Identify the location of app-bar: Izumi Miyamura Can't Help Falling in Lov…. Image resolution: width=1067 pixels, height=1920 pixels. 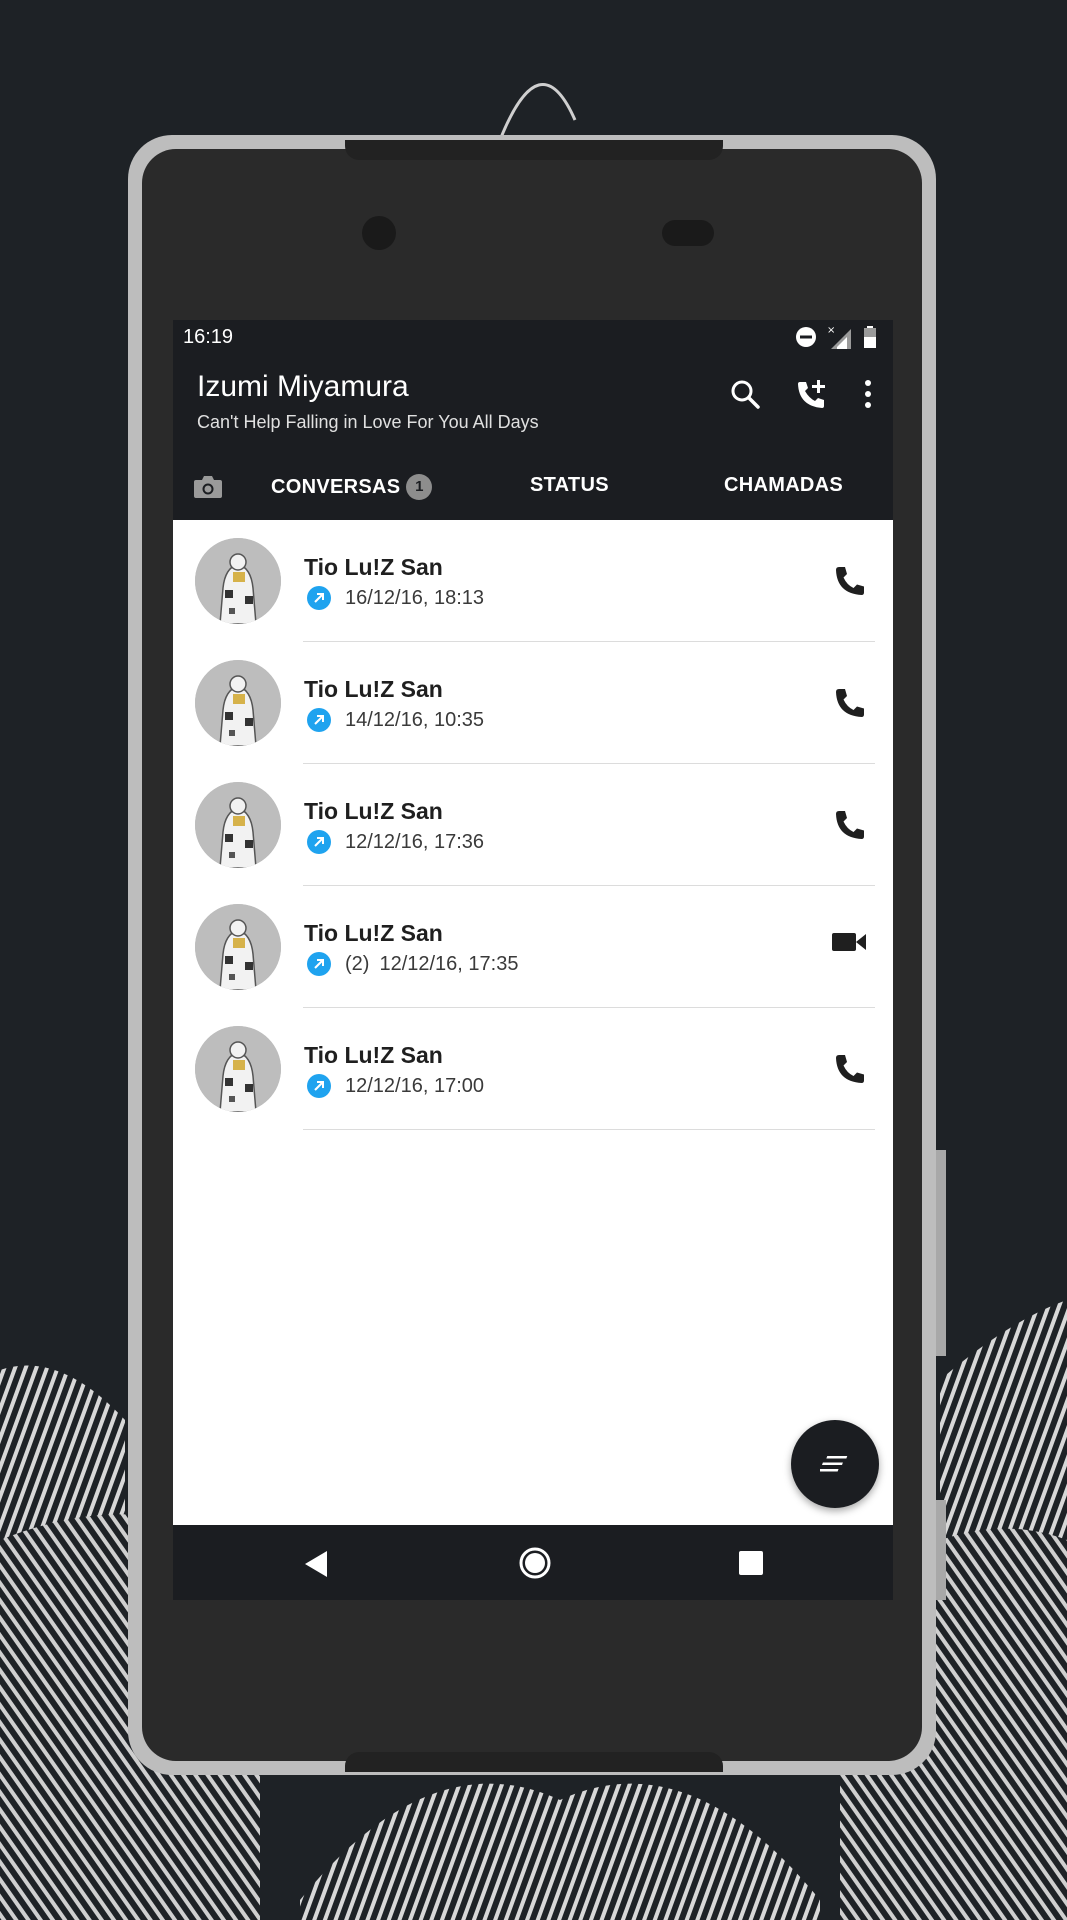
(533, 488).